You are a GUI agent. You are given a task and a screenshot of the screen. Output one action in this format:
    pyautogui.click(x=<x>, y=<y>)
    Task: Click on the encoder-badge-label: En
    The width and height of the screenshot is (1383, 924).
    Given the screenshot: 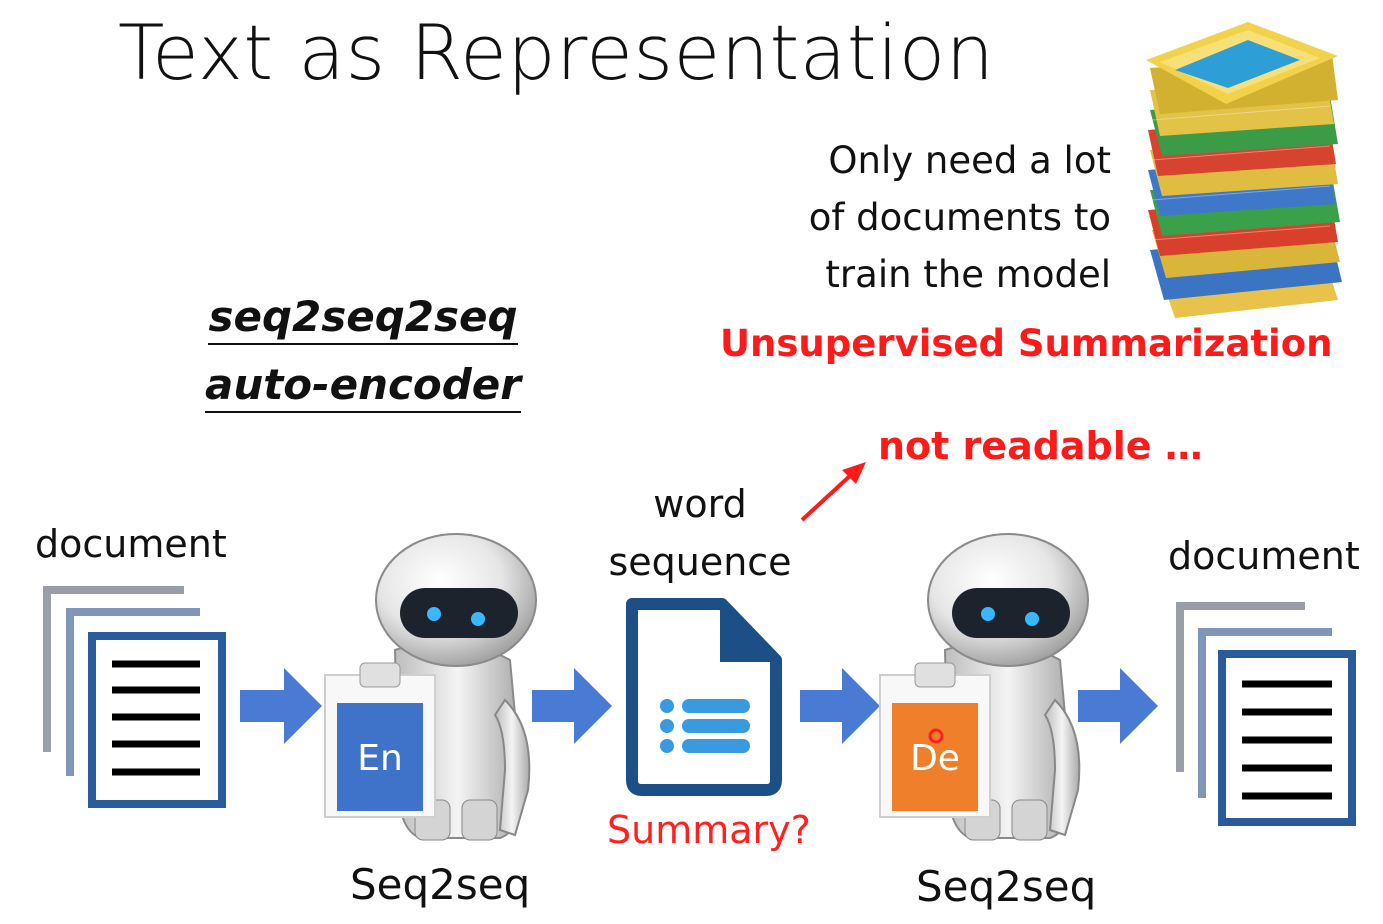 What is the action you would take?
    pyautogui.click(x=380, y=758)
    